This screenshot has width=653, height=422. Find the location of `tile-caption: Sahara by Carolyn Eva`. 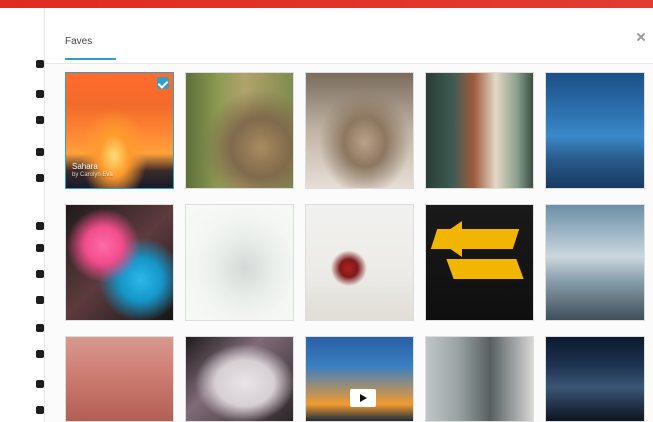

tile-caption: Sahara by Carolyn Eva is located at coordinates (92, 171).